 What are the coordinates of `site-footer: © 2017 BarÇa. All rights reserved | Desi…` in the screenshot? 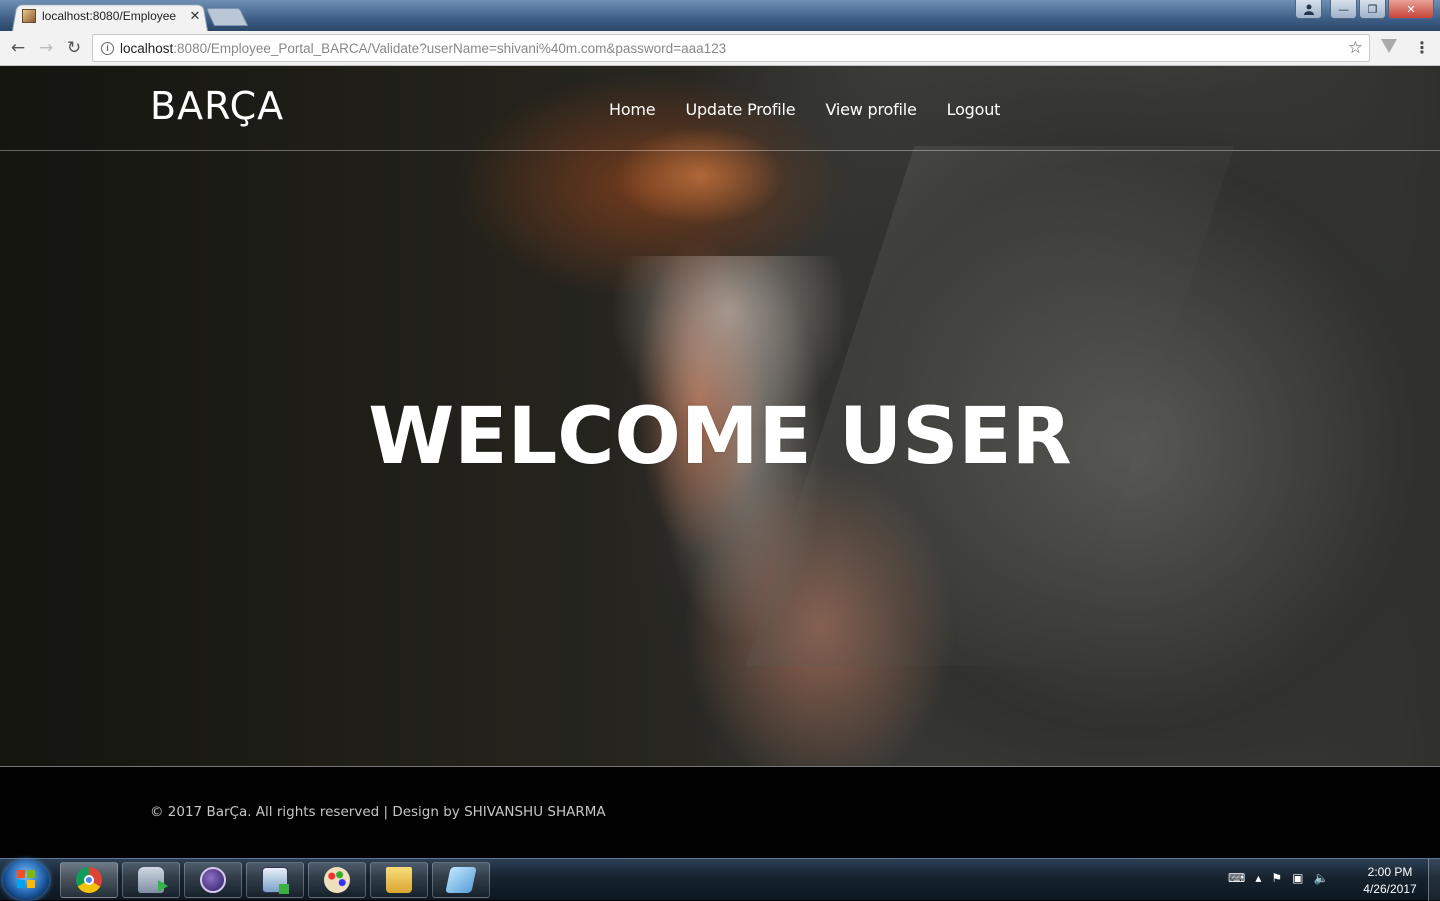 It's located at (720, 812).